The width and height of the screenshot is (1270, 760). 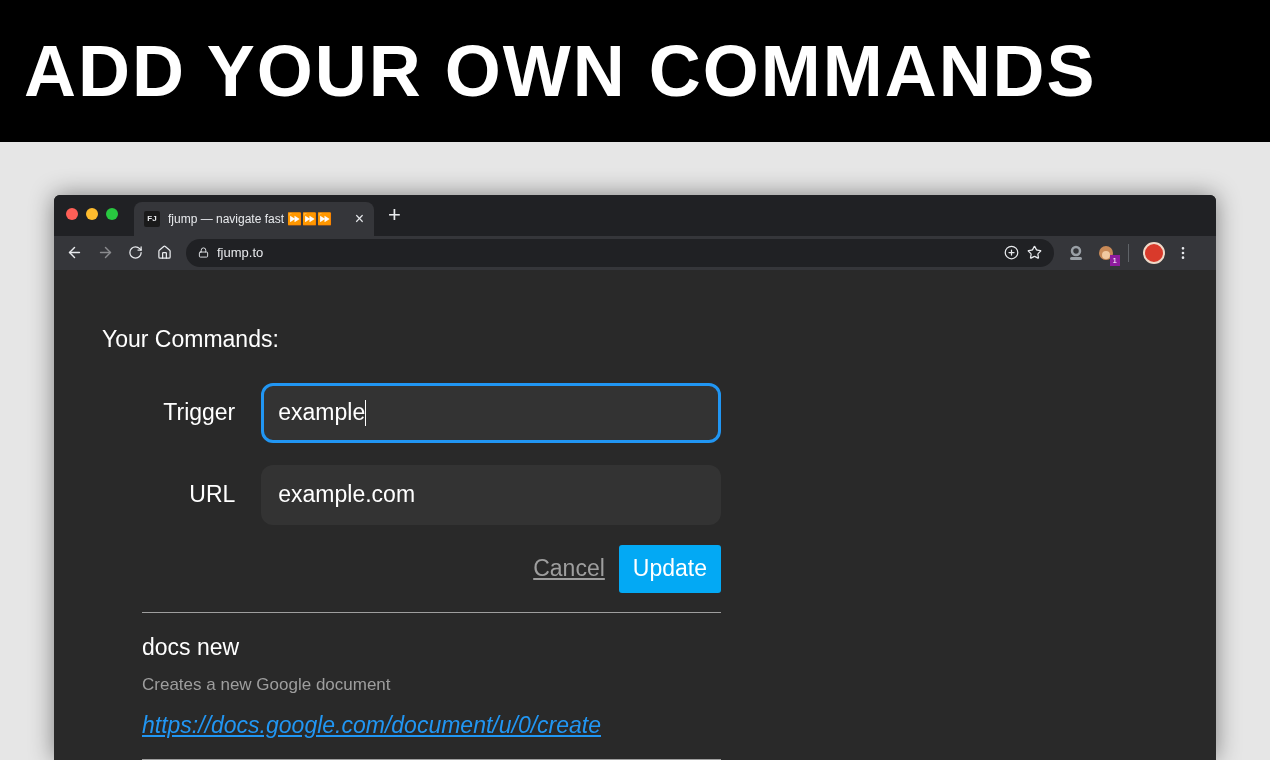 I want to click on new-tab-button: +, so click(x=394, y=215).